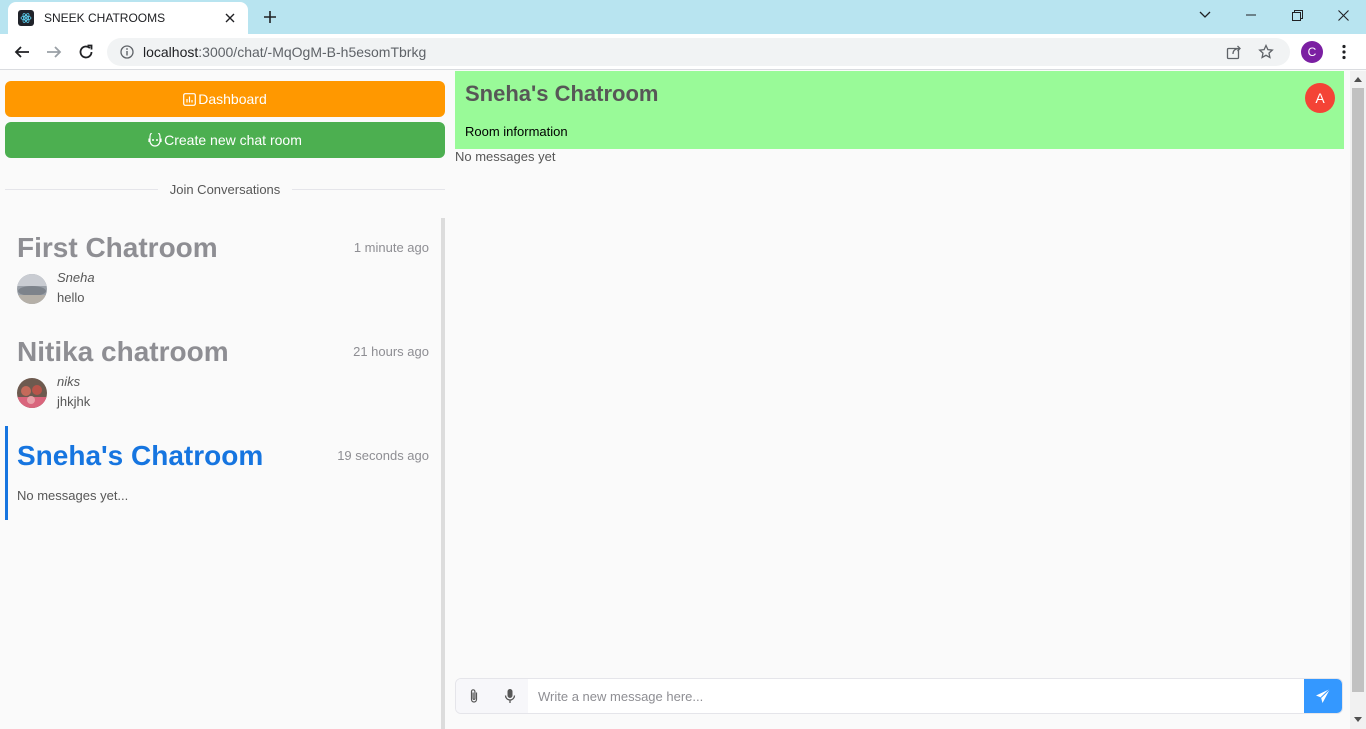 Image resolution: width=1366 pixels, height=729 pixels. Describe the element at coordinates (232, 99) in the screenshot. I see `dashboard-label: Dashboard` at that location.